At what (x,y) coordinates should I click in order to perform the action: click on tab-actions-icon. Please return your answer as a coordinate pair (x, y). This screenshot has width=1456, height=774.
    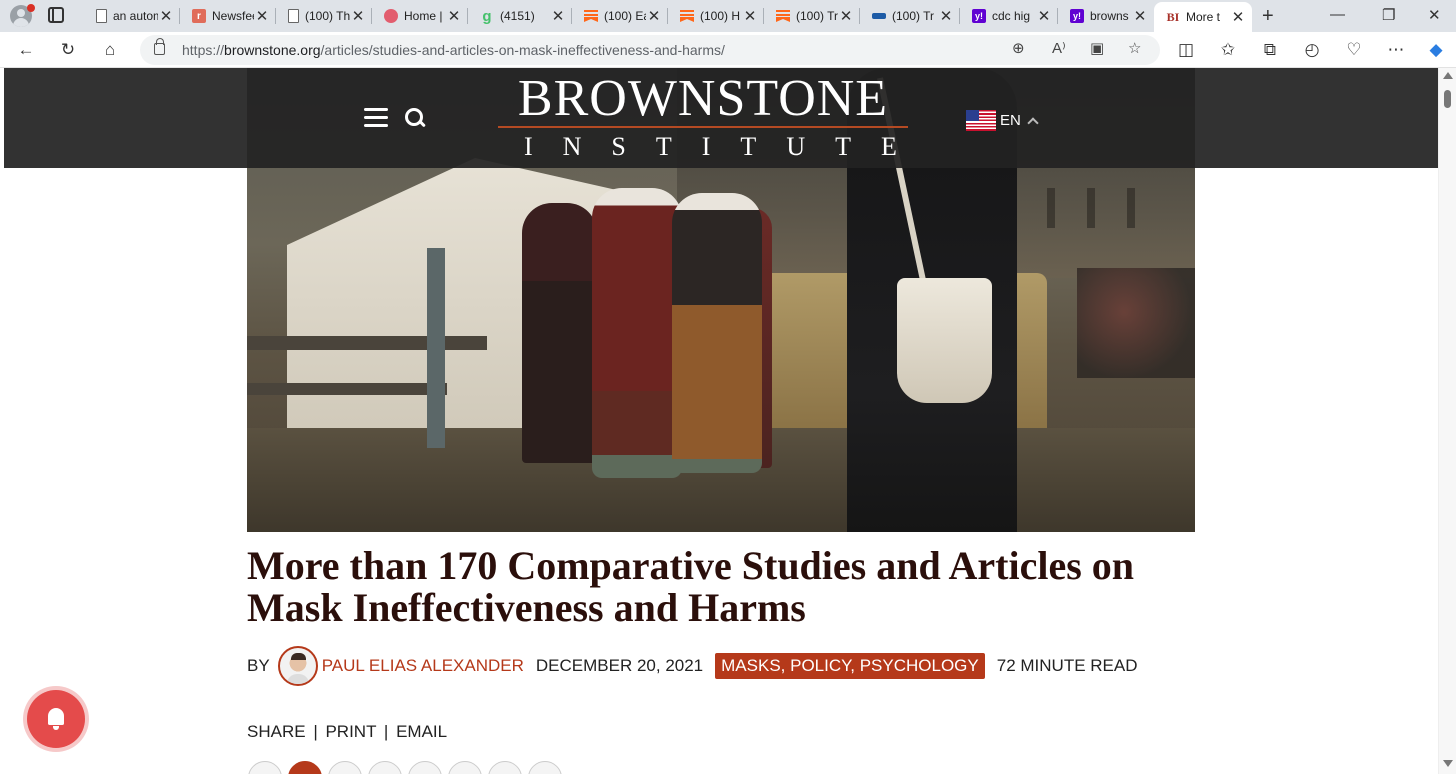
    Looking at the image, I should click on (56, 15).